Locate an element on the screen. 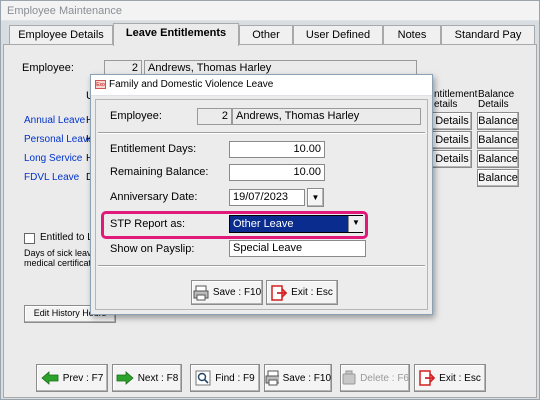 The width and height of the screenshot is (540, 400). date-dropdown-button: ▼ is located at coordinates (315, 197).